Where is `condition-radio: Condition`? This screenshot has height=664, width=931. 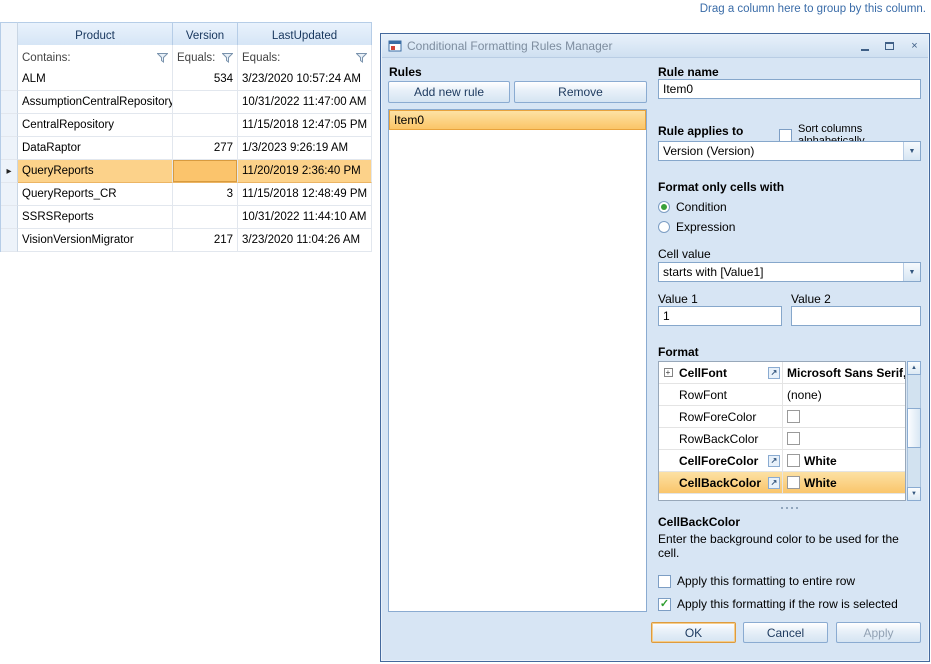 condition-radio: Condition is located at coordinates (692, 207).